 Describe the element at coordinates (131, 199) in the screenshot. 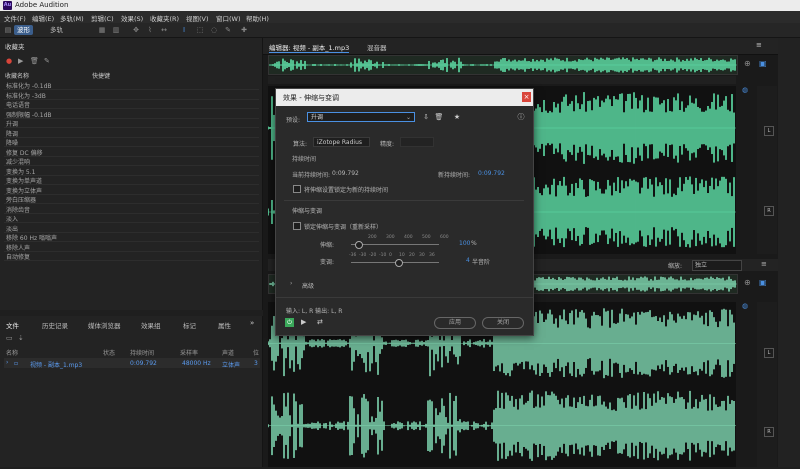

I see `list-item: 旁白压缩器` at that location.